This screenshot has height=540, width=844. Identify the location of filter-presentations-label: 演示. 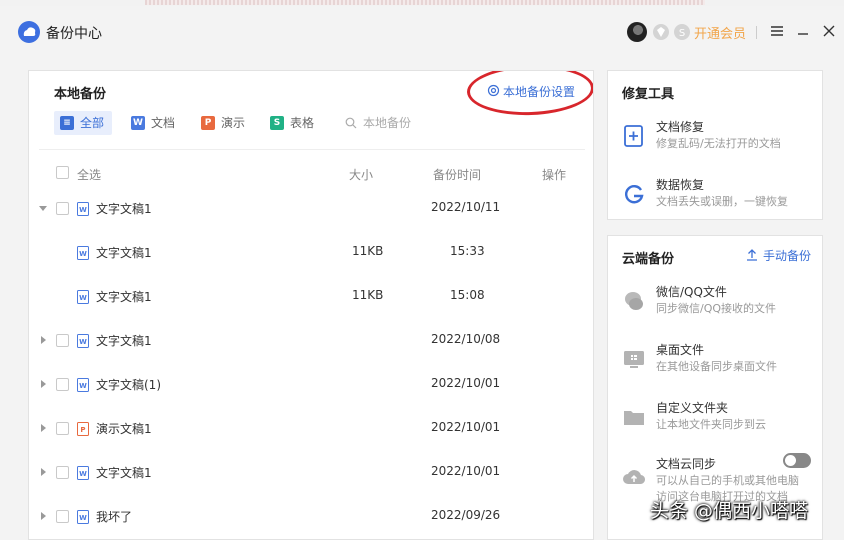
(233, 123).